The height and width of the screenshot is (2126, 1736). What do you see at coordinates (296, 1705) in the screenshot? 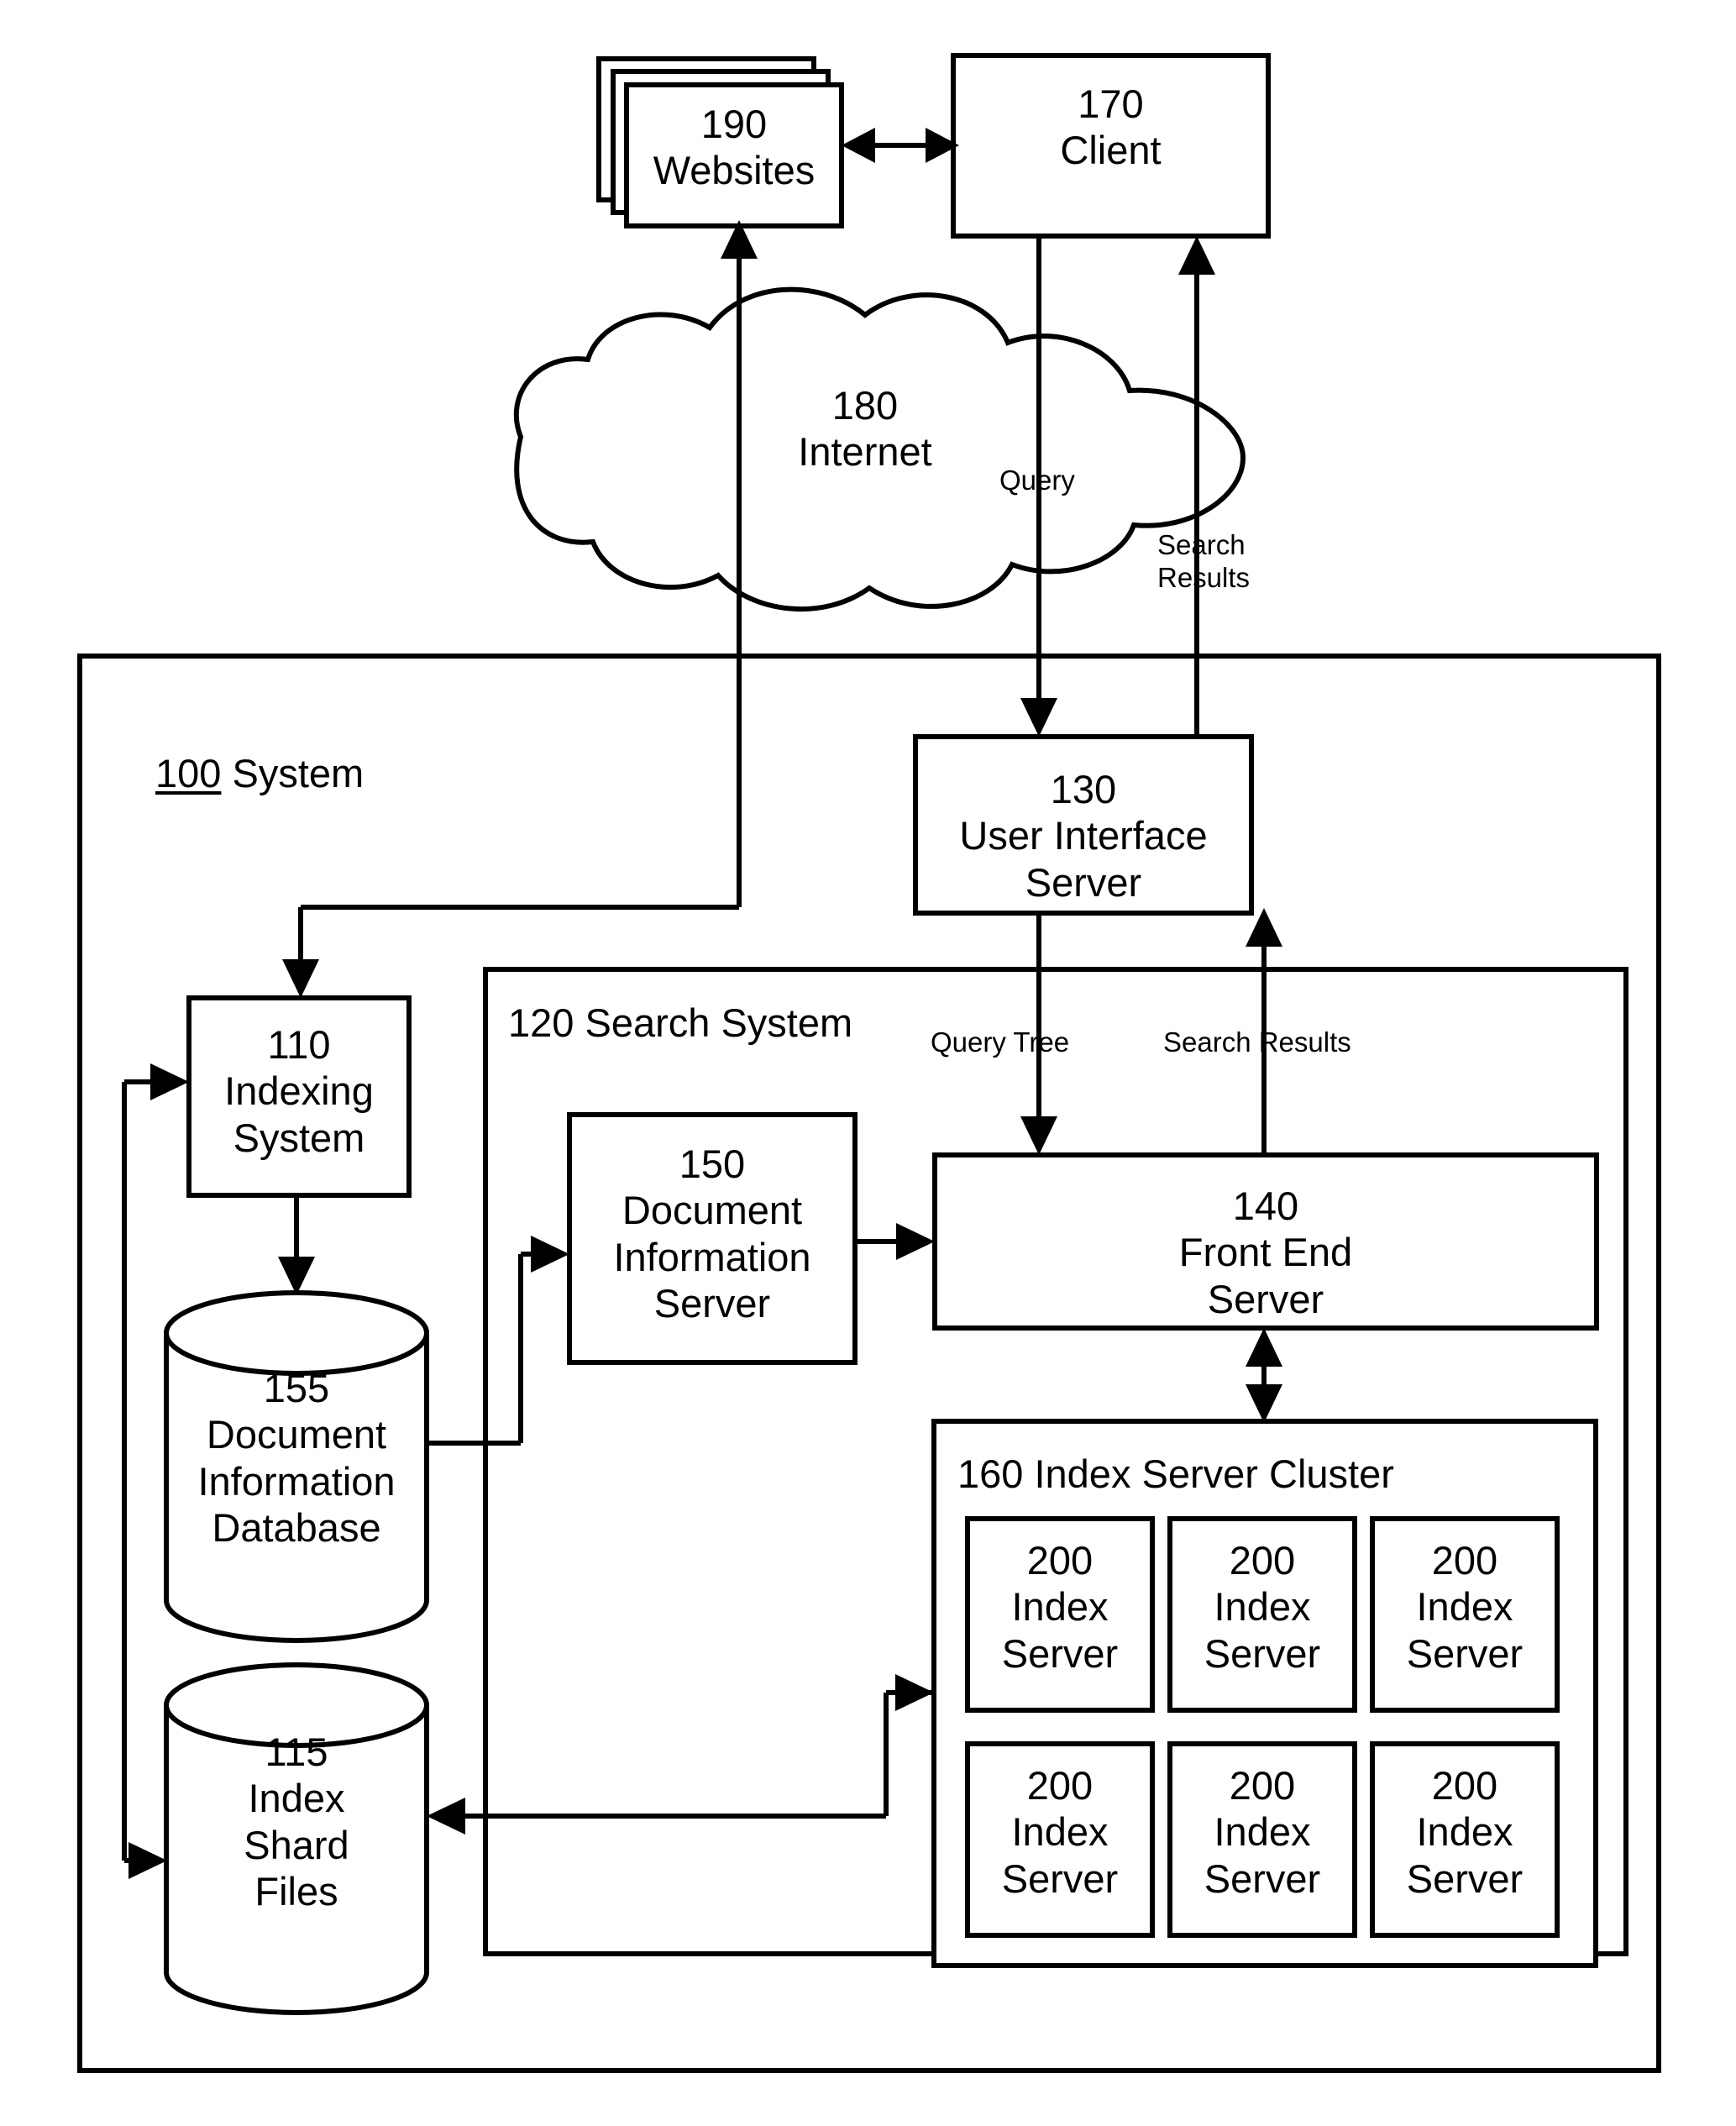
I see `index-shard-files-top` at bounding box center [296, 1705].